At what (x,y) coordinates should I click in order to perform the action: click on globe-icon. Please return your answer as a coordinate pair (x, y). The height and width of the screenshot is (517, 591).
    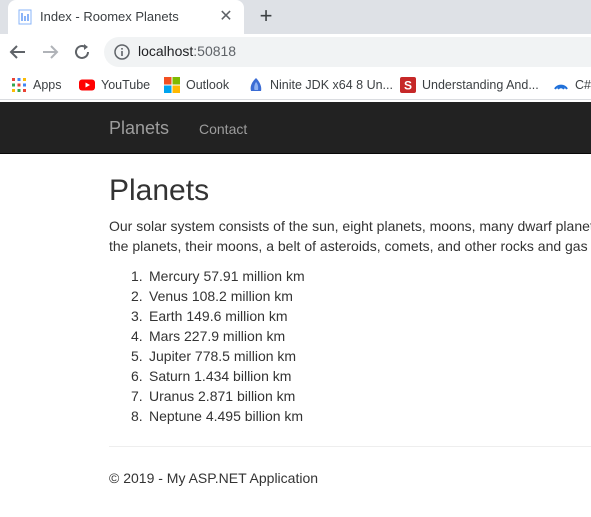
    Looking at the image, I should click on (561, 87).